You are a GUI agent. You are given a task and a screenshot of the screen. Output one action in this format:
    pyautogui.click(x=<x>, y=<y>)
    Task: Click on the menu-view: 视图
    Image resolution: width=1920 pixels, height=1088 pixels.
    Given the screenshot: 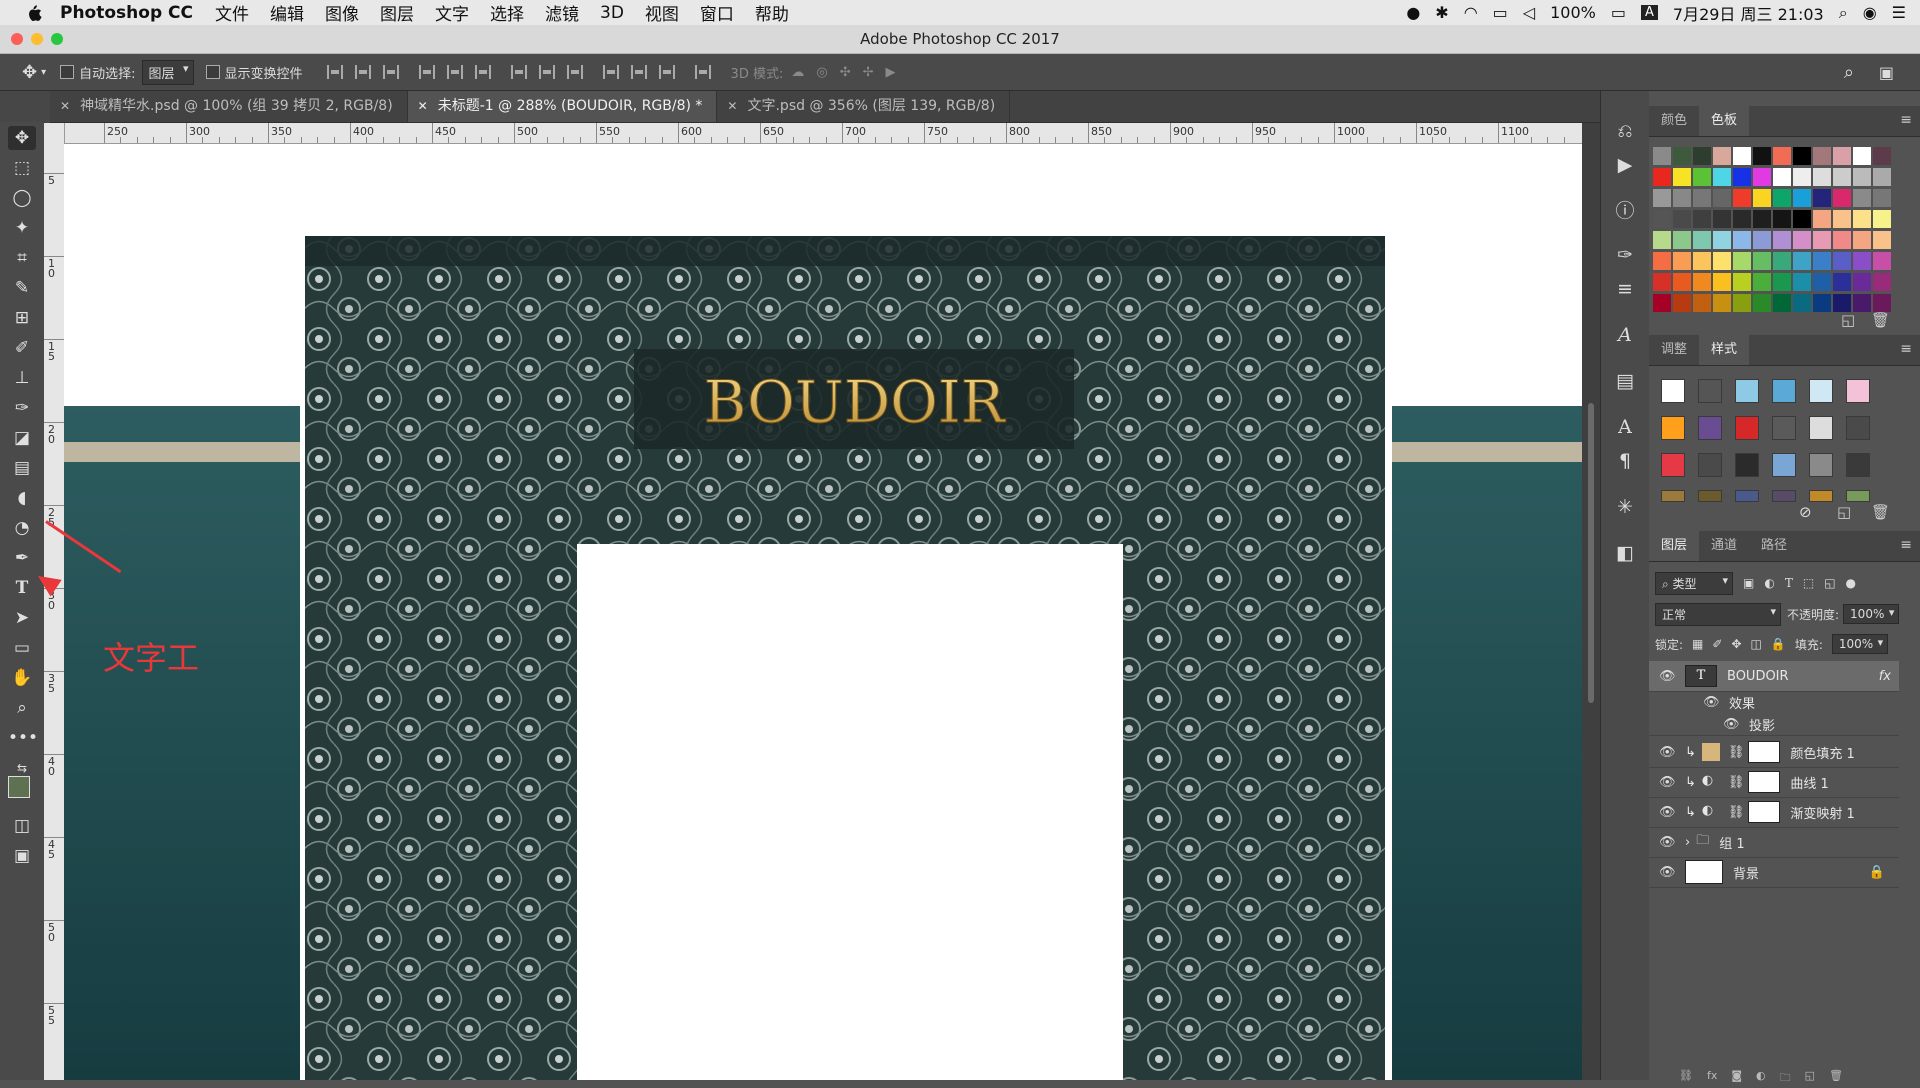 What is the action you would take?
    pyautogui.click(x=662, y=12)
    